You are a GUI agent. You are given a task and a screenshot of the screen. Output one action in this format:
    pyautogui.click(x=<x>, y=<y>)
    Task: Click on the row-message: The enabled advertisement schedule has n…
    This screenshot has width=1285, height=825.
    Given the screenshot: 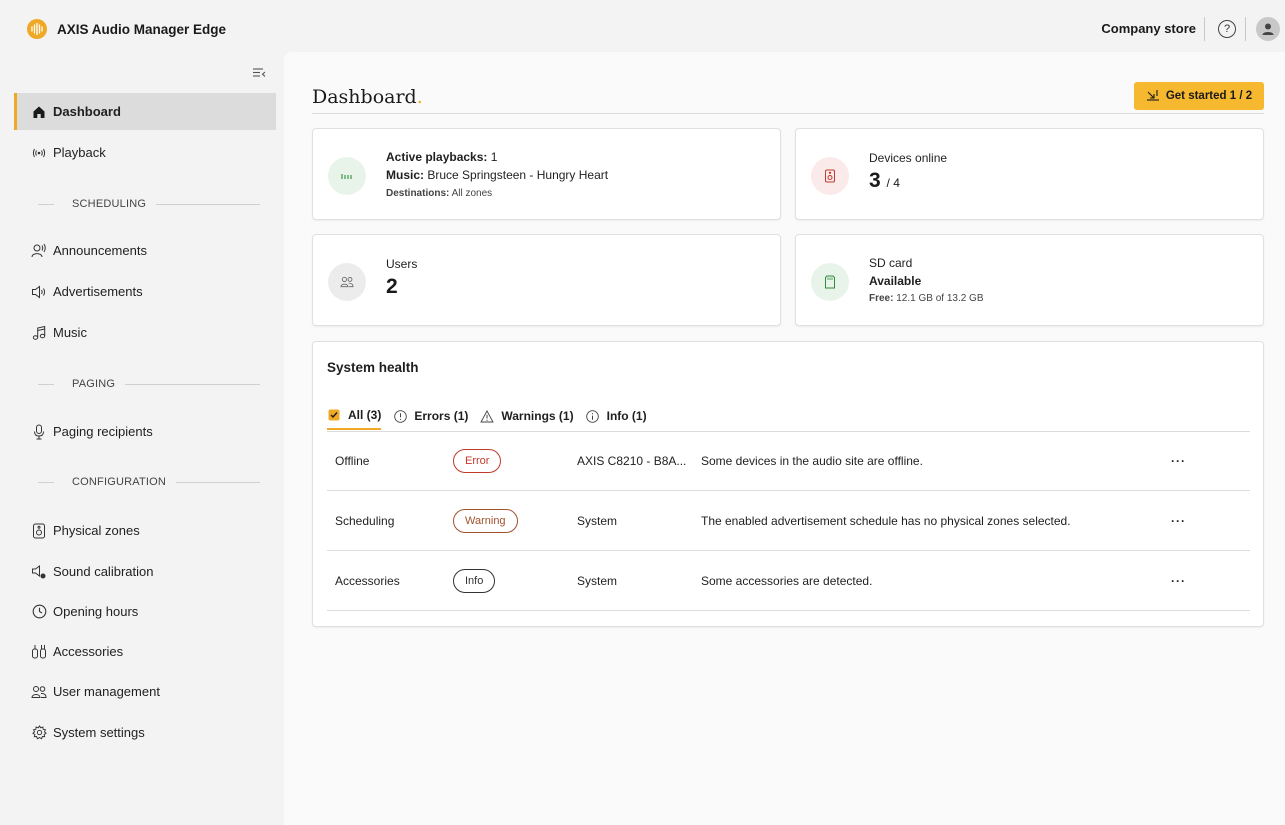 What is the action you would take?
    pyautogui.click(x=886, y=521)
    